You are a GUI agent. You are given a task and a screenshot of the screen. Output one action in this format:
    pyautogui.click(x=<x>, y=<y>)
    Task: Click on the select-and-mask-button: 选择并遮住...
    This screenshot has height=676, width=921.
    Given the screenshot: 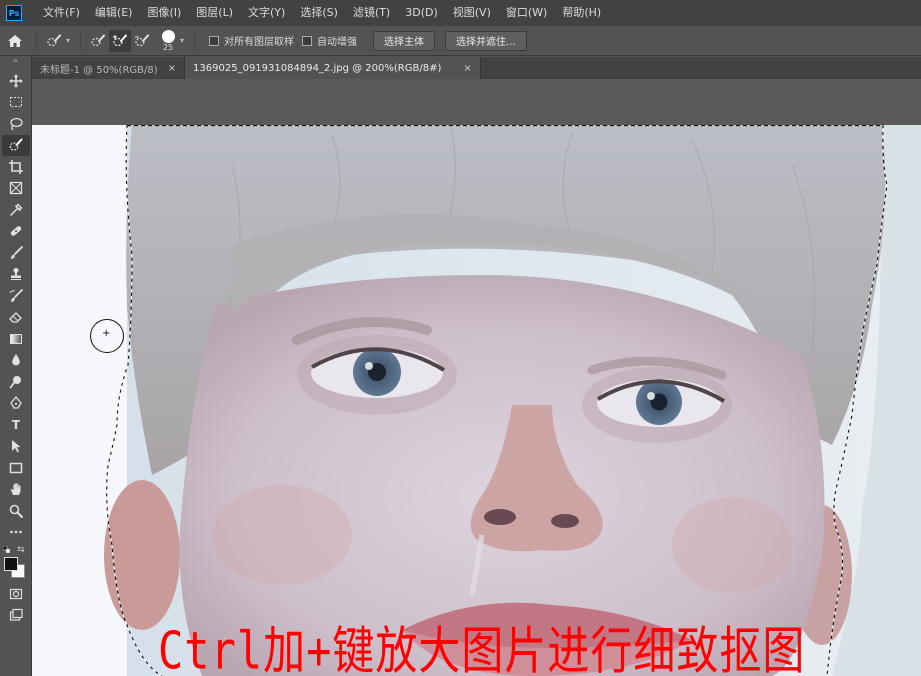 What is the action you would take?
    pyautogui.click(x=486, y=40)
    